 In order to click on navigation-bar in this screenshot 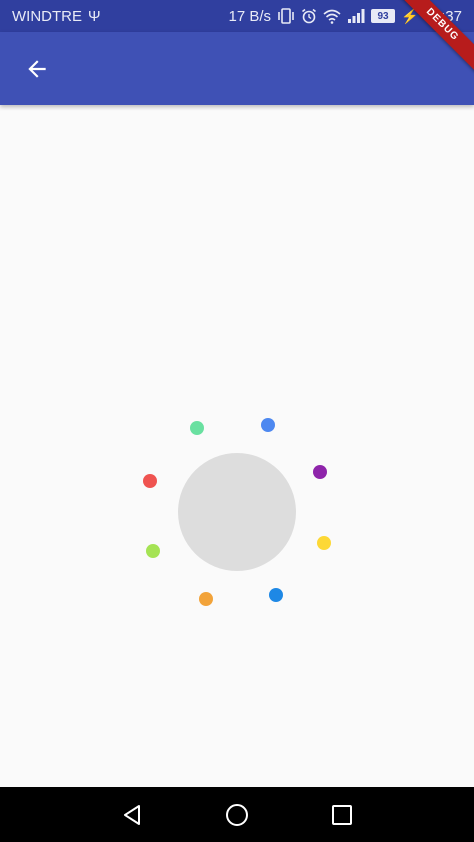, I will do `click(237, 814)`.